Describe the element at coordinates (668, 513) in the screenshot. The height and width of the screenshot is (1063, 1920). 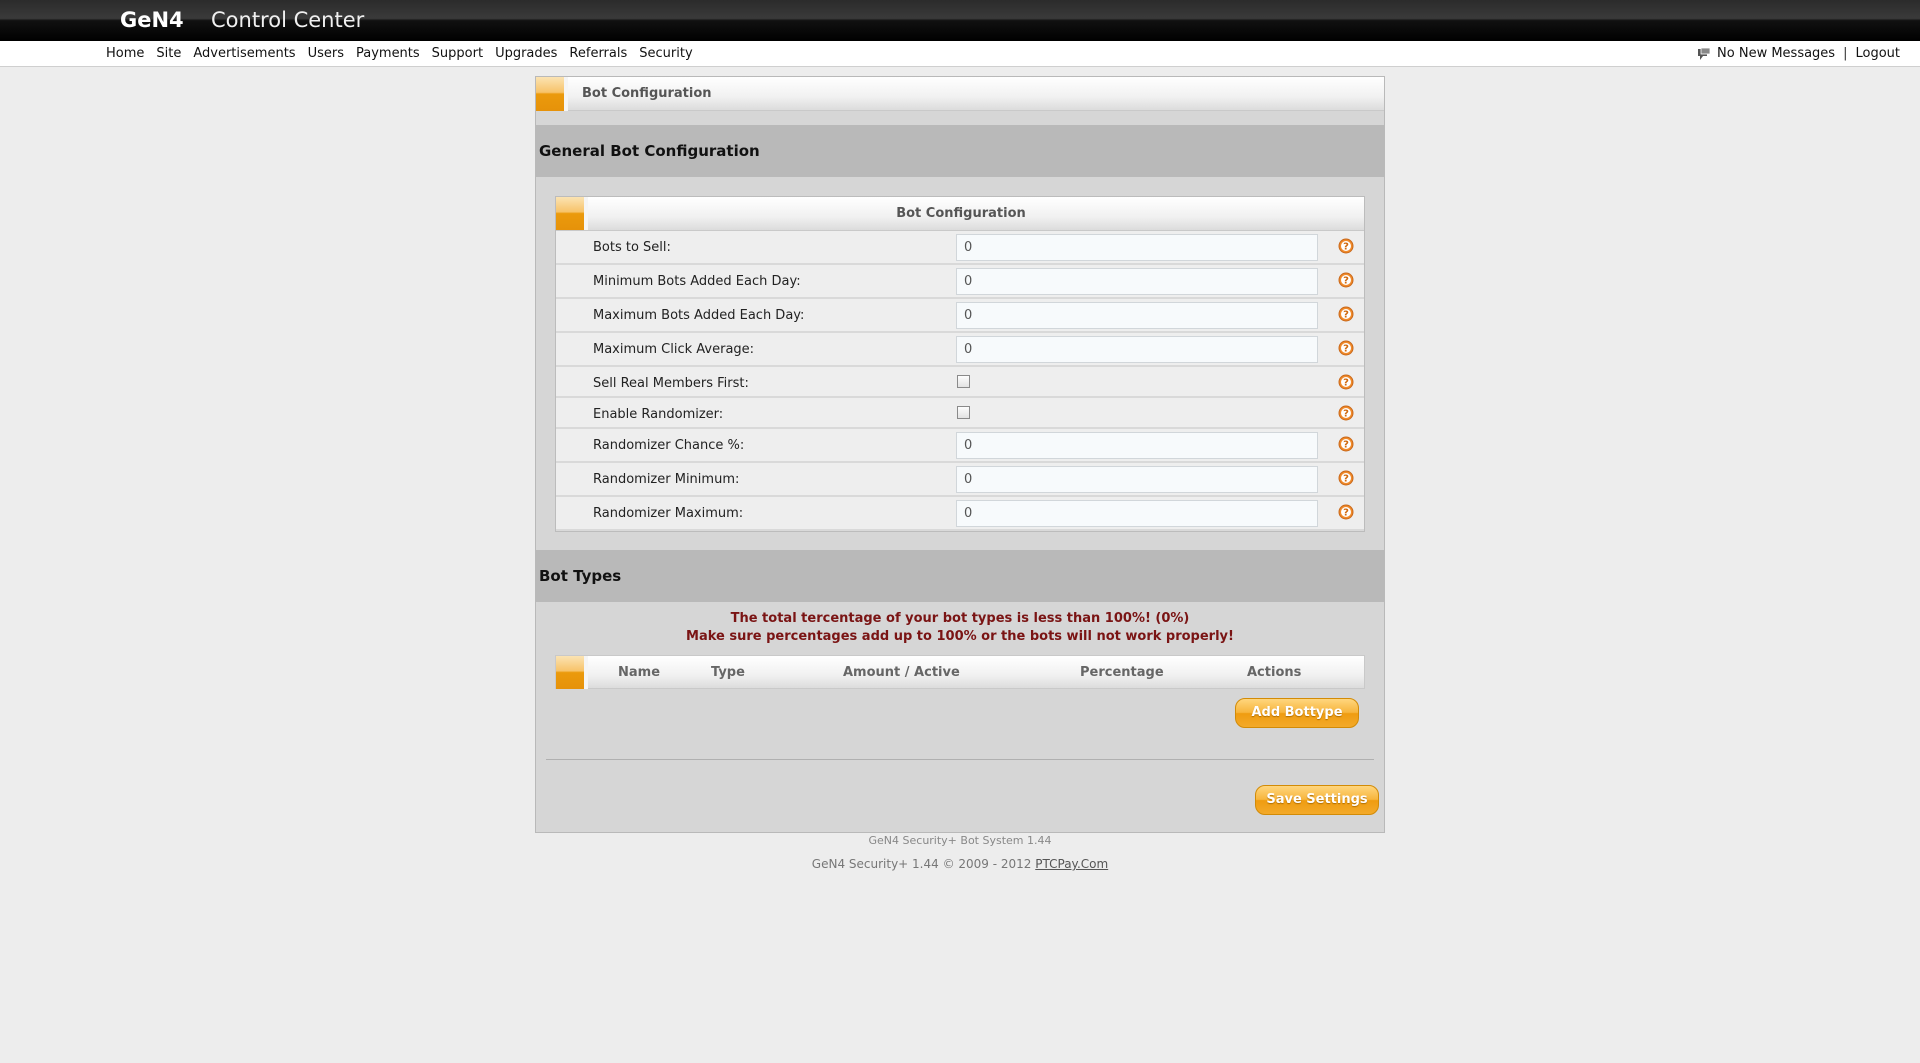
I see `field-label: Randomizer Maximum:` at that location.